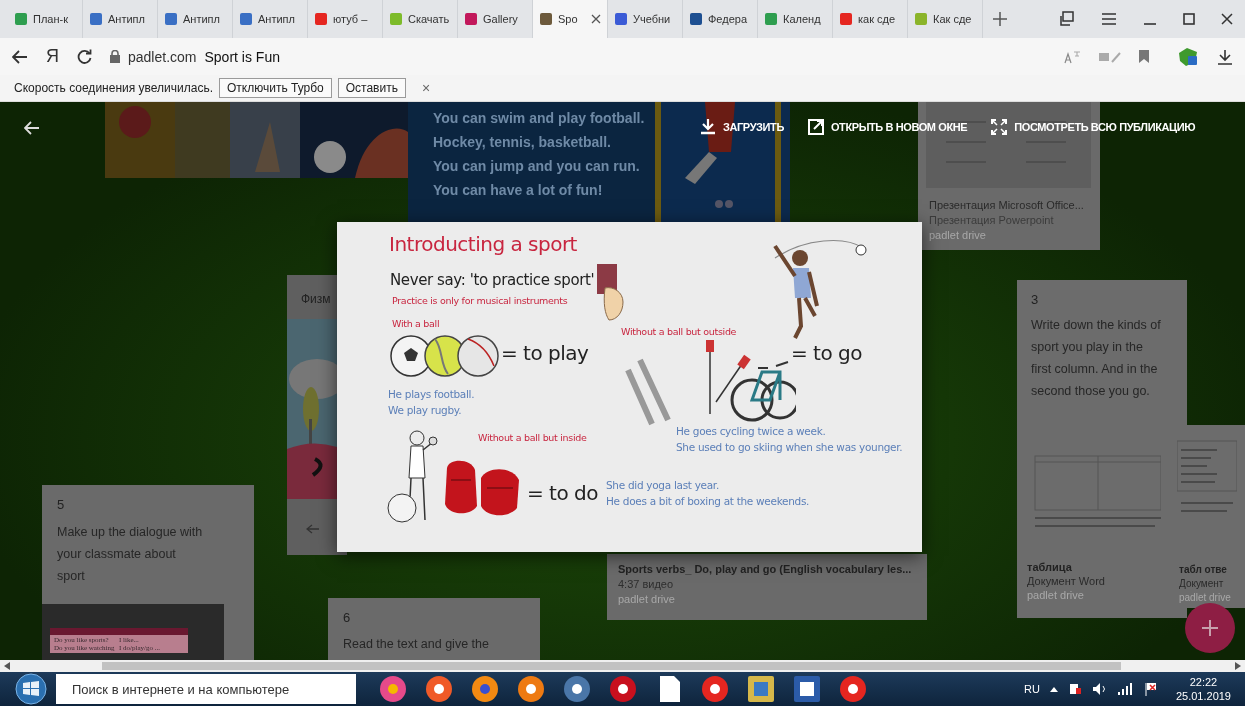 The width and height of the screenshot is (1245, 706). I want to click on start-button, so click(31, 689).